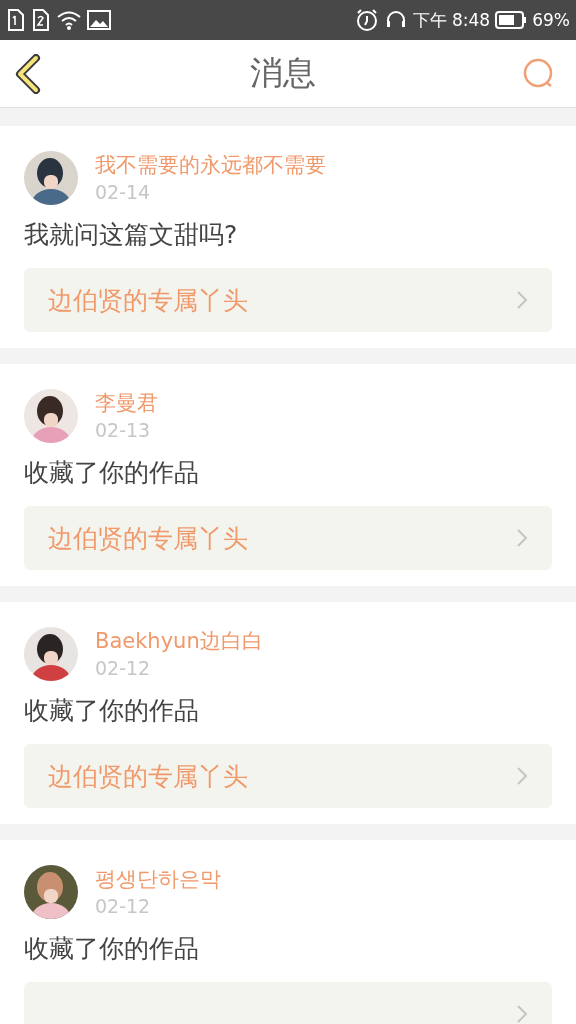 This screenshot has width=576, height=1024. I want to click on battery-percent: 69%, so click(551, 20).